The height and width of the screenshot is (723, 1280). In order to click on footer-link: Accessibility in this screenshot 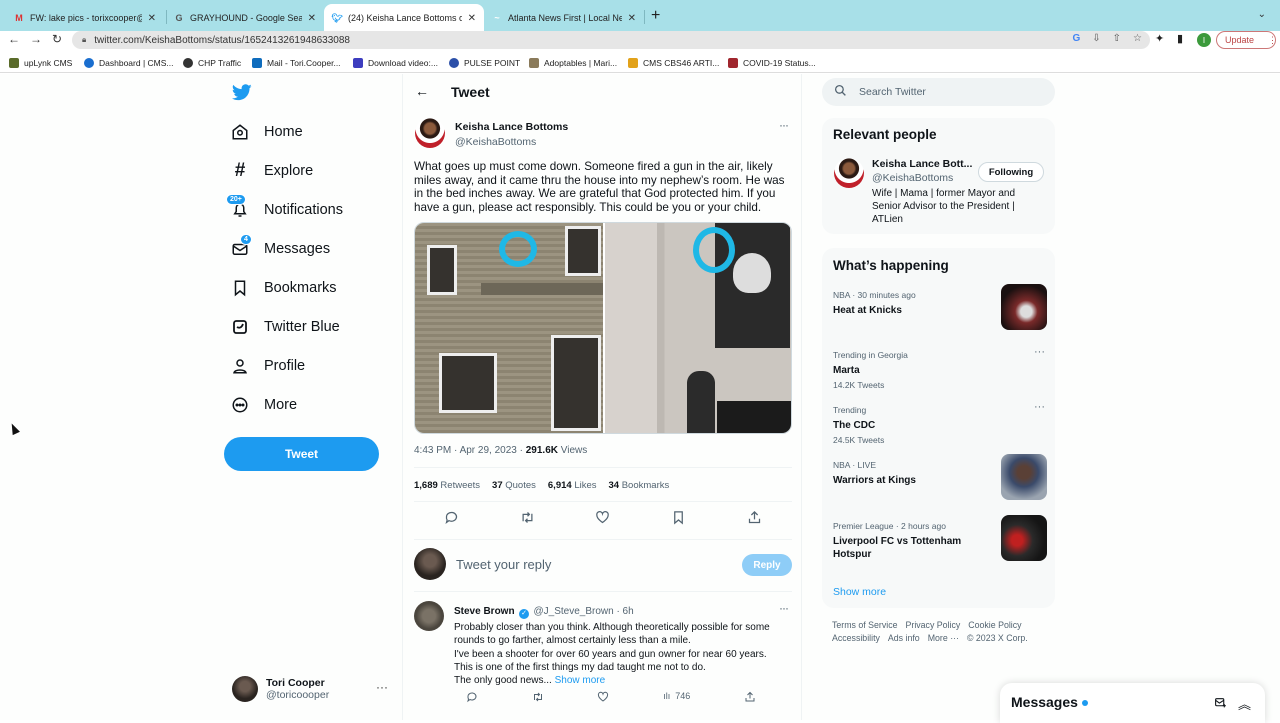, I will do `click(856, 638)`.